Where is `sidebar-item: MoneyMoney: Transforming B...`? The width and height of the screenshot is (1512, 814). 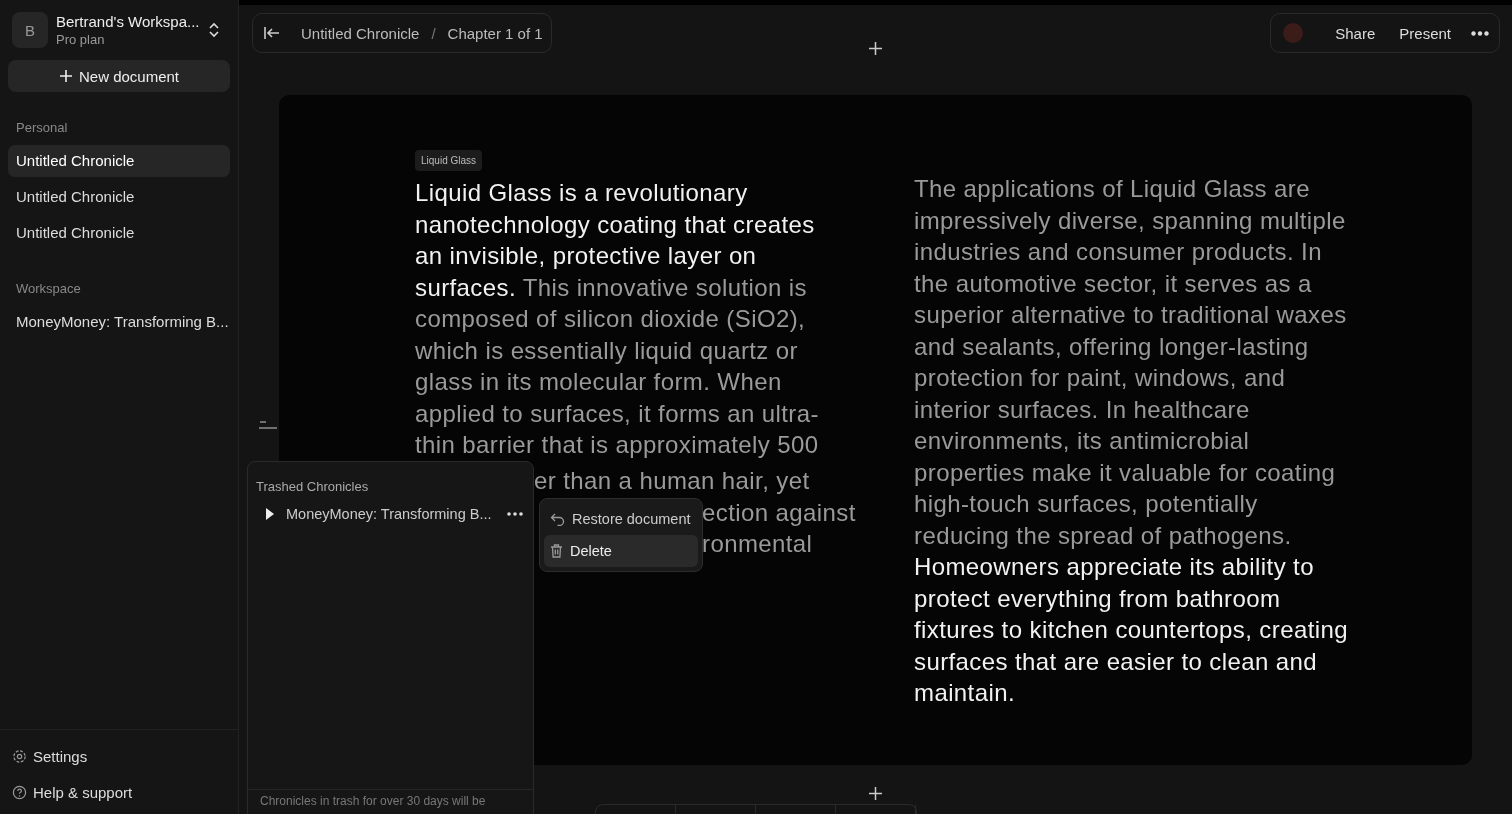
sidebar-item: MoneyMoney: Transforming B... is located at coordinates (119, 322).